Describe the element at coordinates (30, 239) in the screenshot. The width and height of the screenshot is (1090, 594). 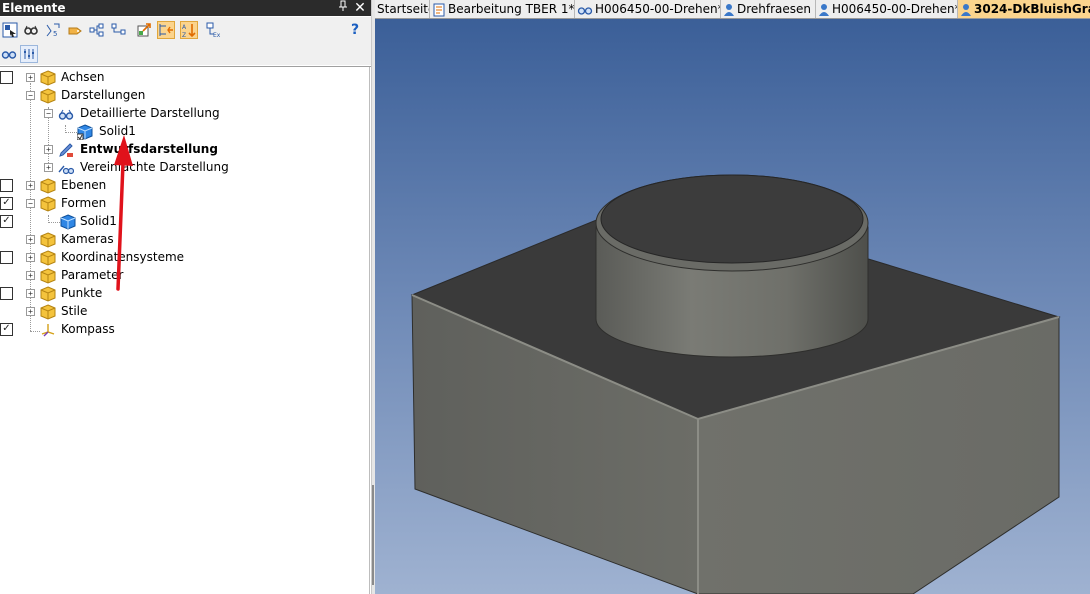
I see `expander-kameras: +` at that location.